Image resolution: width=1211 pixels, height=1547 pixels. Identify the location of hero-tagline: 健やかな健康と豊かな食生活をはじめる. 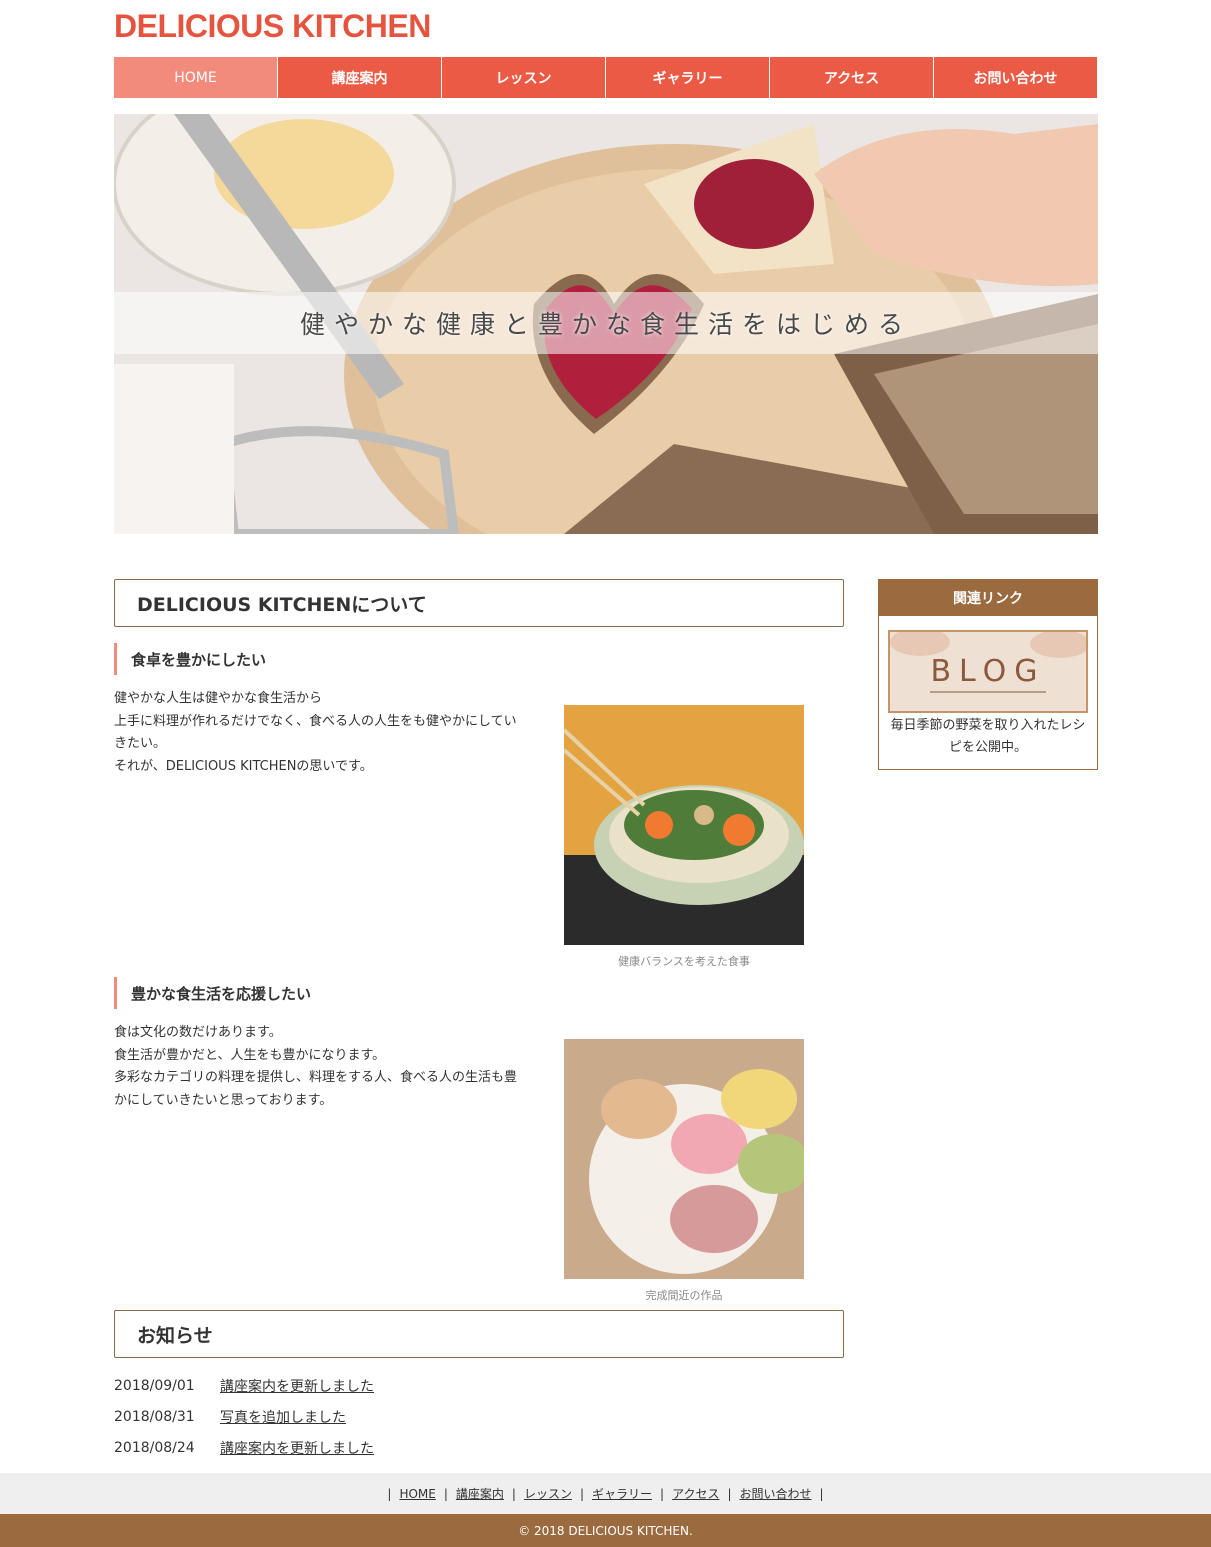
(605, 324).